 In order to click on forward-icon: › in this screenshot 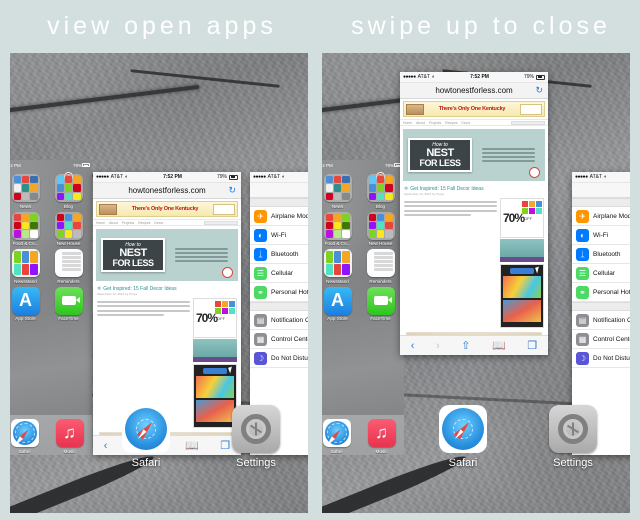, I will do `click(438, 346)`.